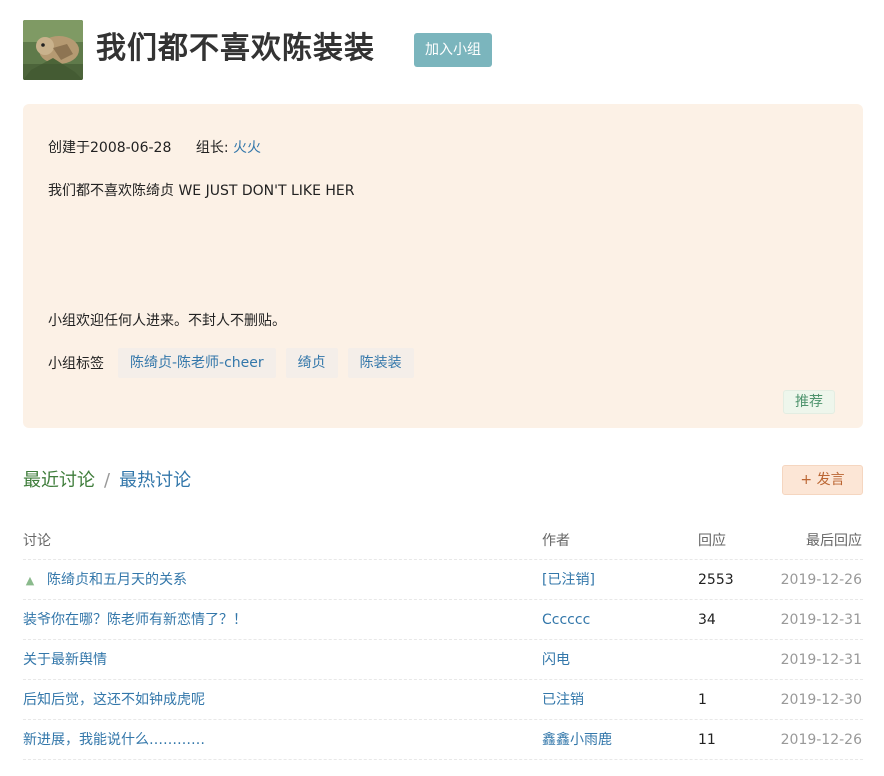 This screenshot has height=776, width=884. Describe the element at coordinates (707, 620) in the screenshot. I see `reply-count: 34` at that location.